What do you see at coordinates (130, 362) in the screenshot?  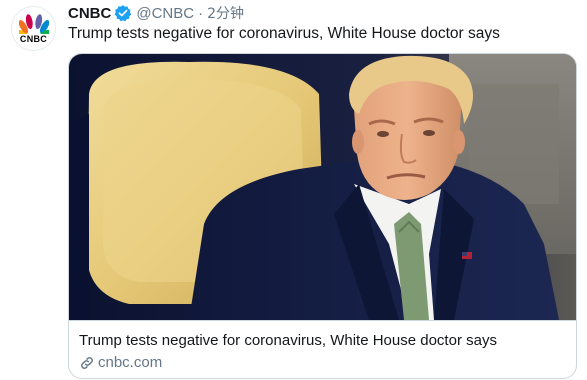 I see `card-domain-text: cnbc.com` at bounding box center [130, 362].